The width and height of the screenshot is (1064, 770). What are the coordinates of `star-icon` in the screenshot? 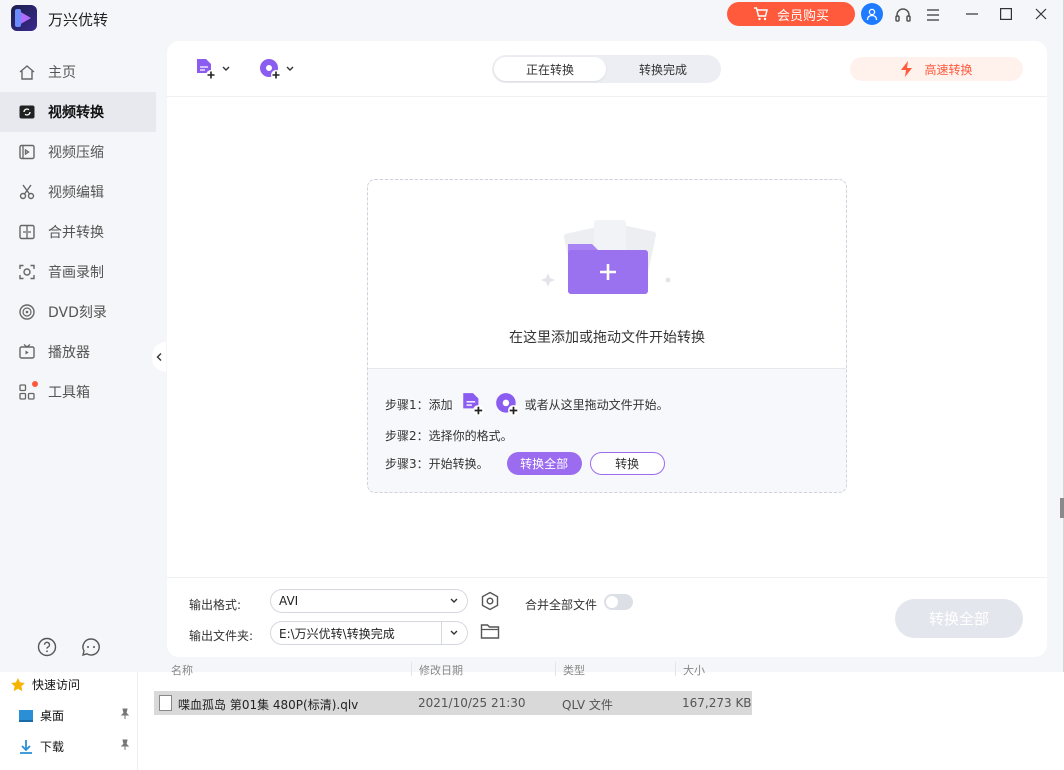 It's located at (18, 684).